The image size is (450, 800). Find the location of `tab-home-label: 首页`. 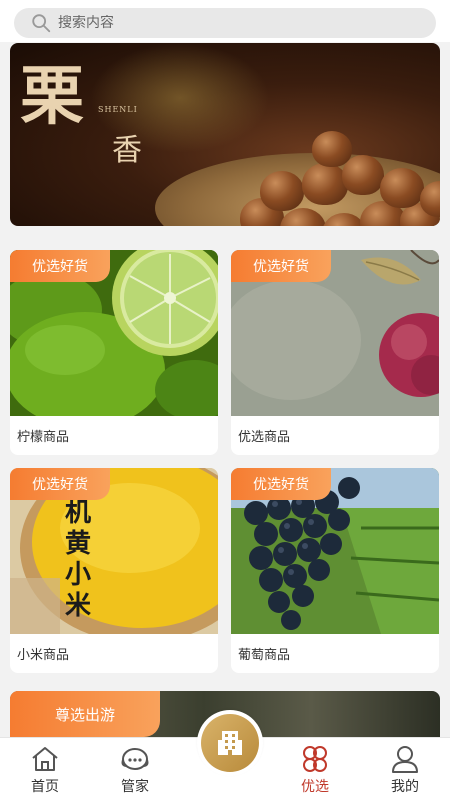

tab-home-label: 首页 is located at coordinates (45, 787).